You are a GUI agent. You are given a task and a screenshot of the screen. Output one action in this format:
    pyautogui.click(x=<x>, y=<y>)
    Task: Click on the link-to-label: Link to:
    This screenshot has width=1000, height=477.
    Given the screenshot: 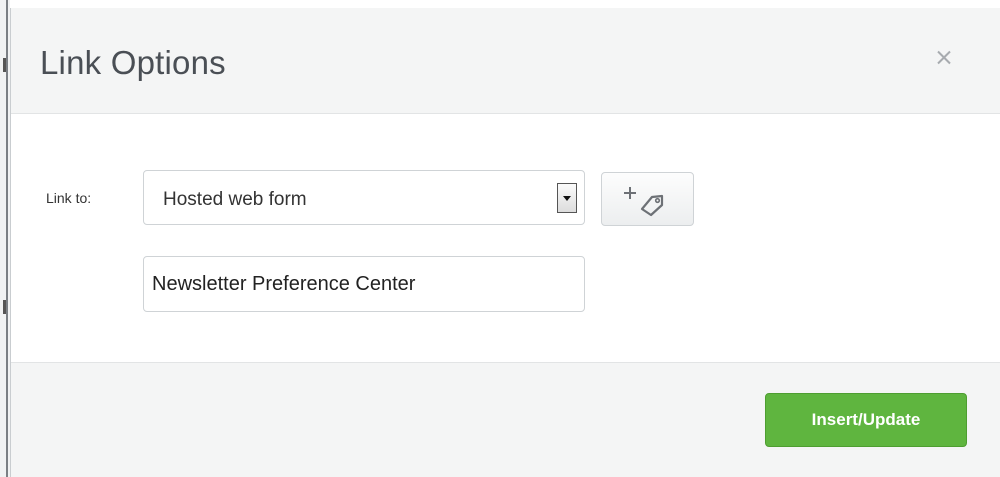 What is the action you would take?
    pyautogui.click(x=69, y=198)
    